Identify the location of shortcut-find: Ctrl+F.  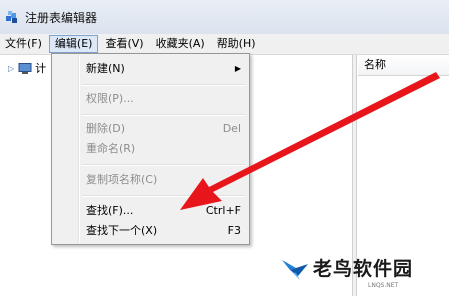
(223, 210).